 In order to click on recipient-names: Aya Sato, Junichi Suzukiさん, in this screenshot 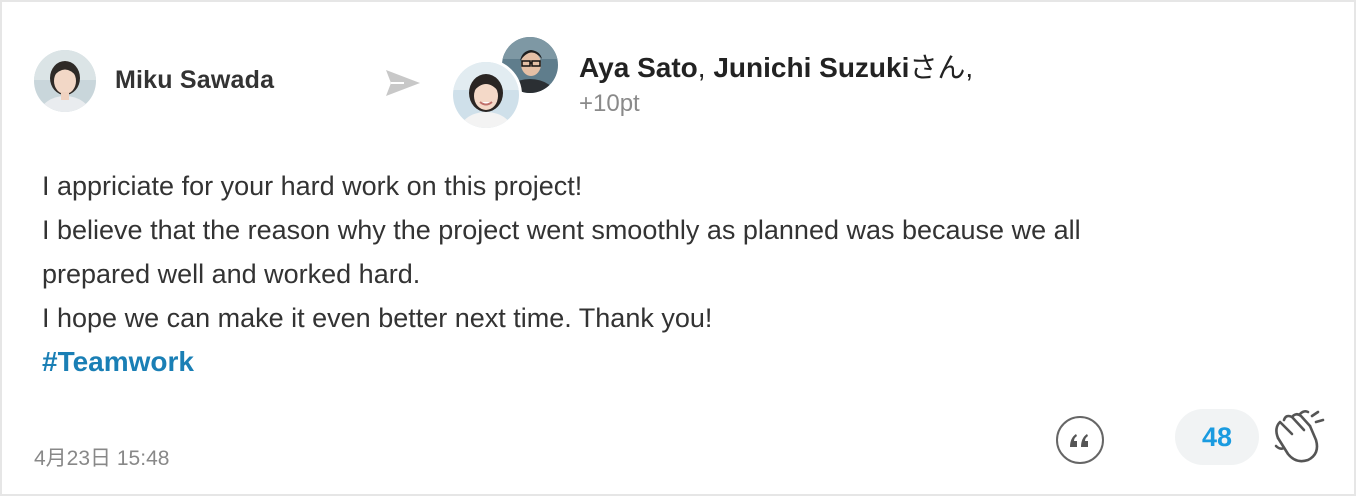, I will do `click(776, 66)`.